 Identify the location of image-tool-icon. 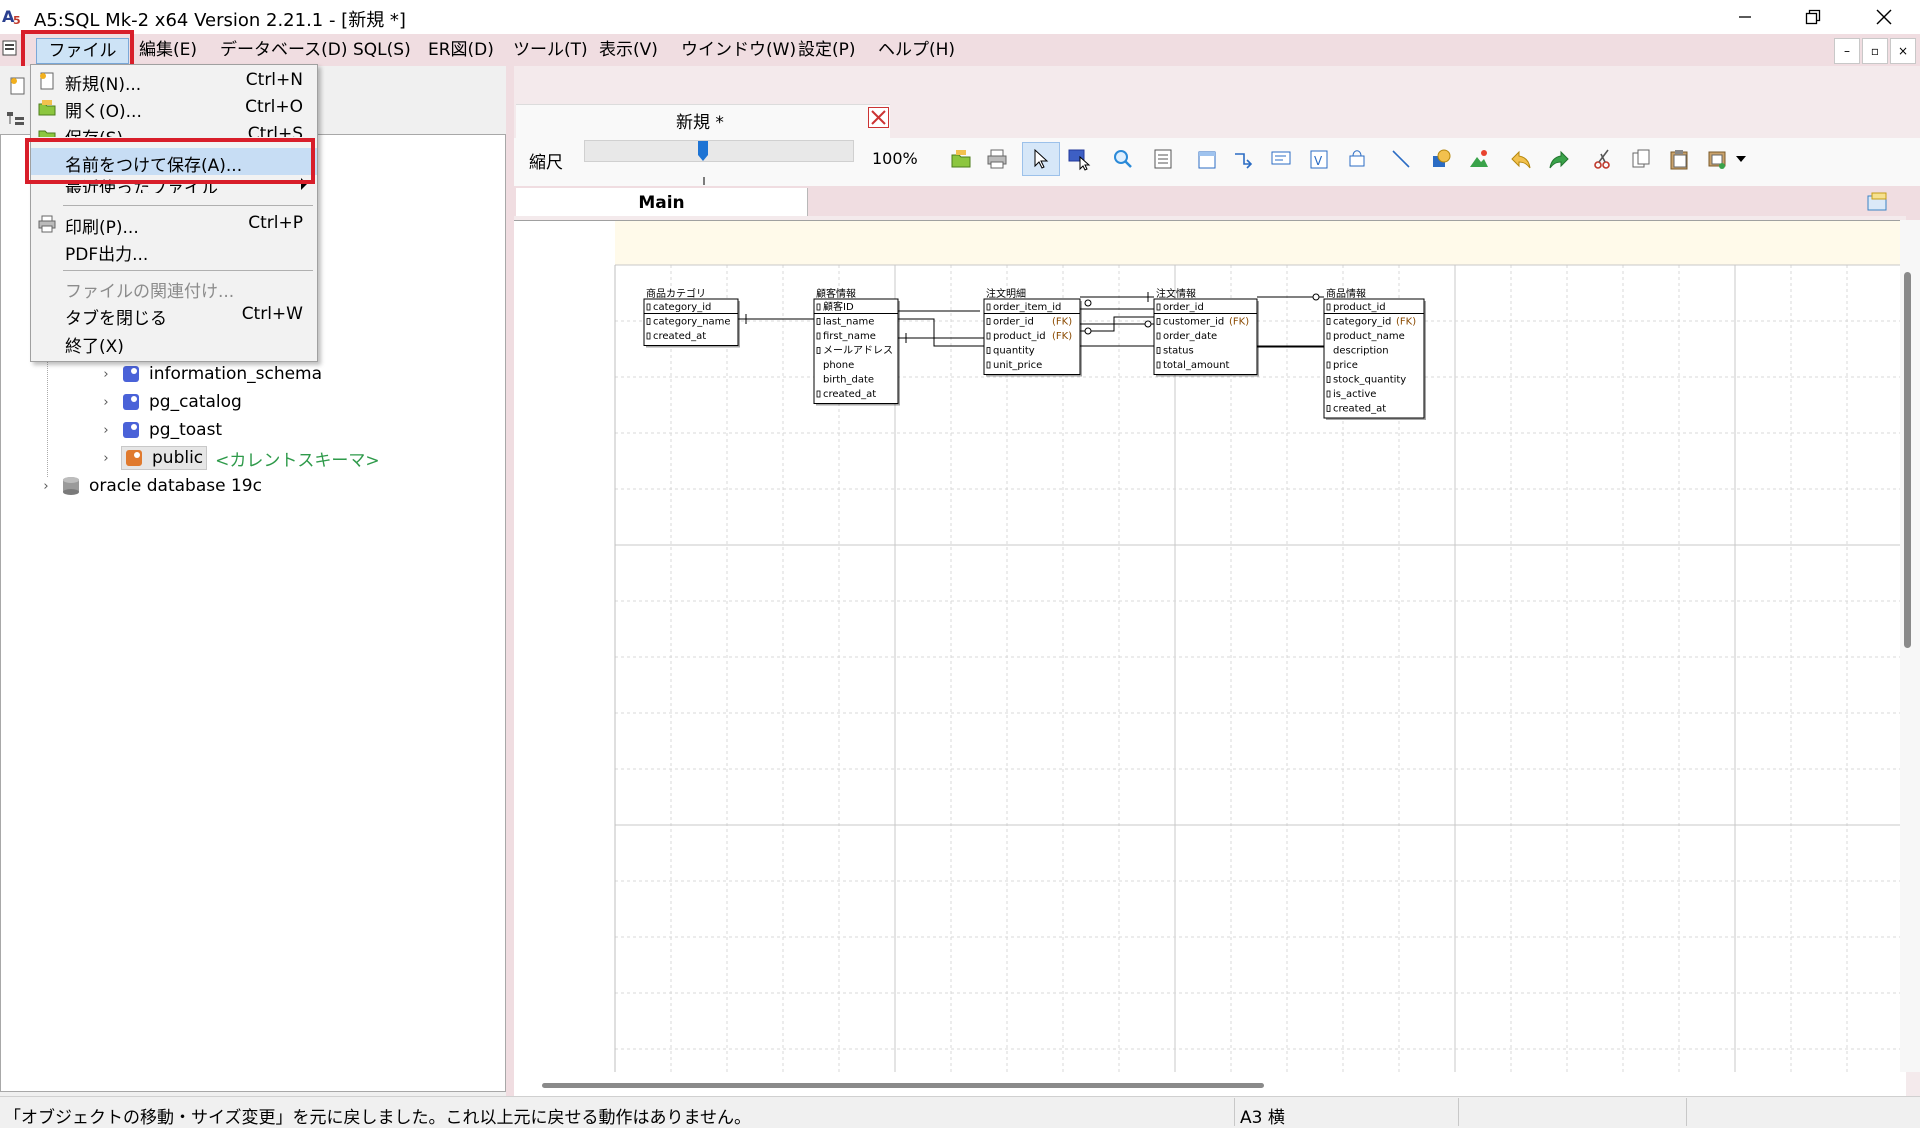
(1479, 159).